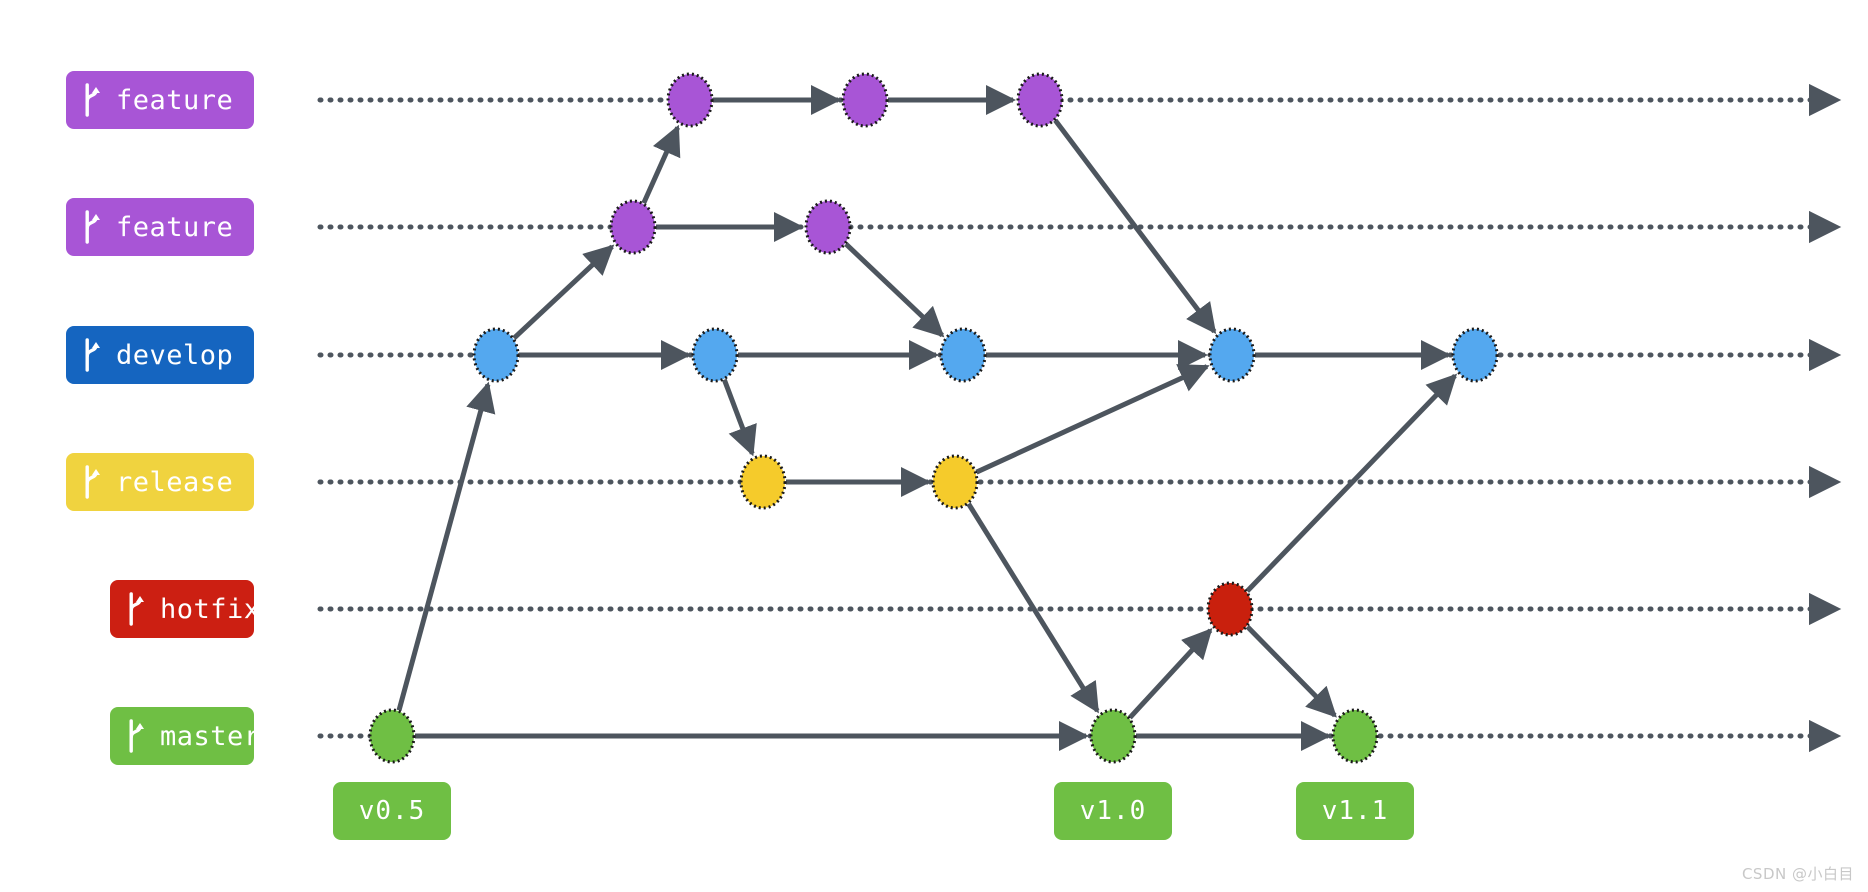 The image size is (1868, 892). What do you see at coordinates (1291, 671) in the screenshot?
I see `edge-h0-to-m2` at bounding box center [1291, 671].